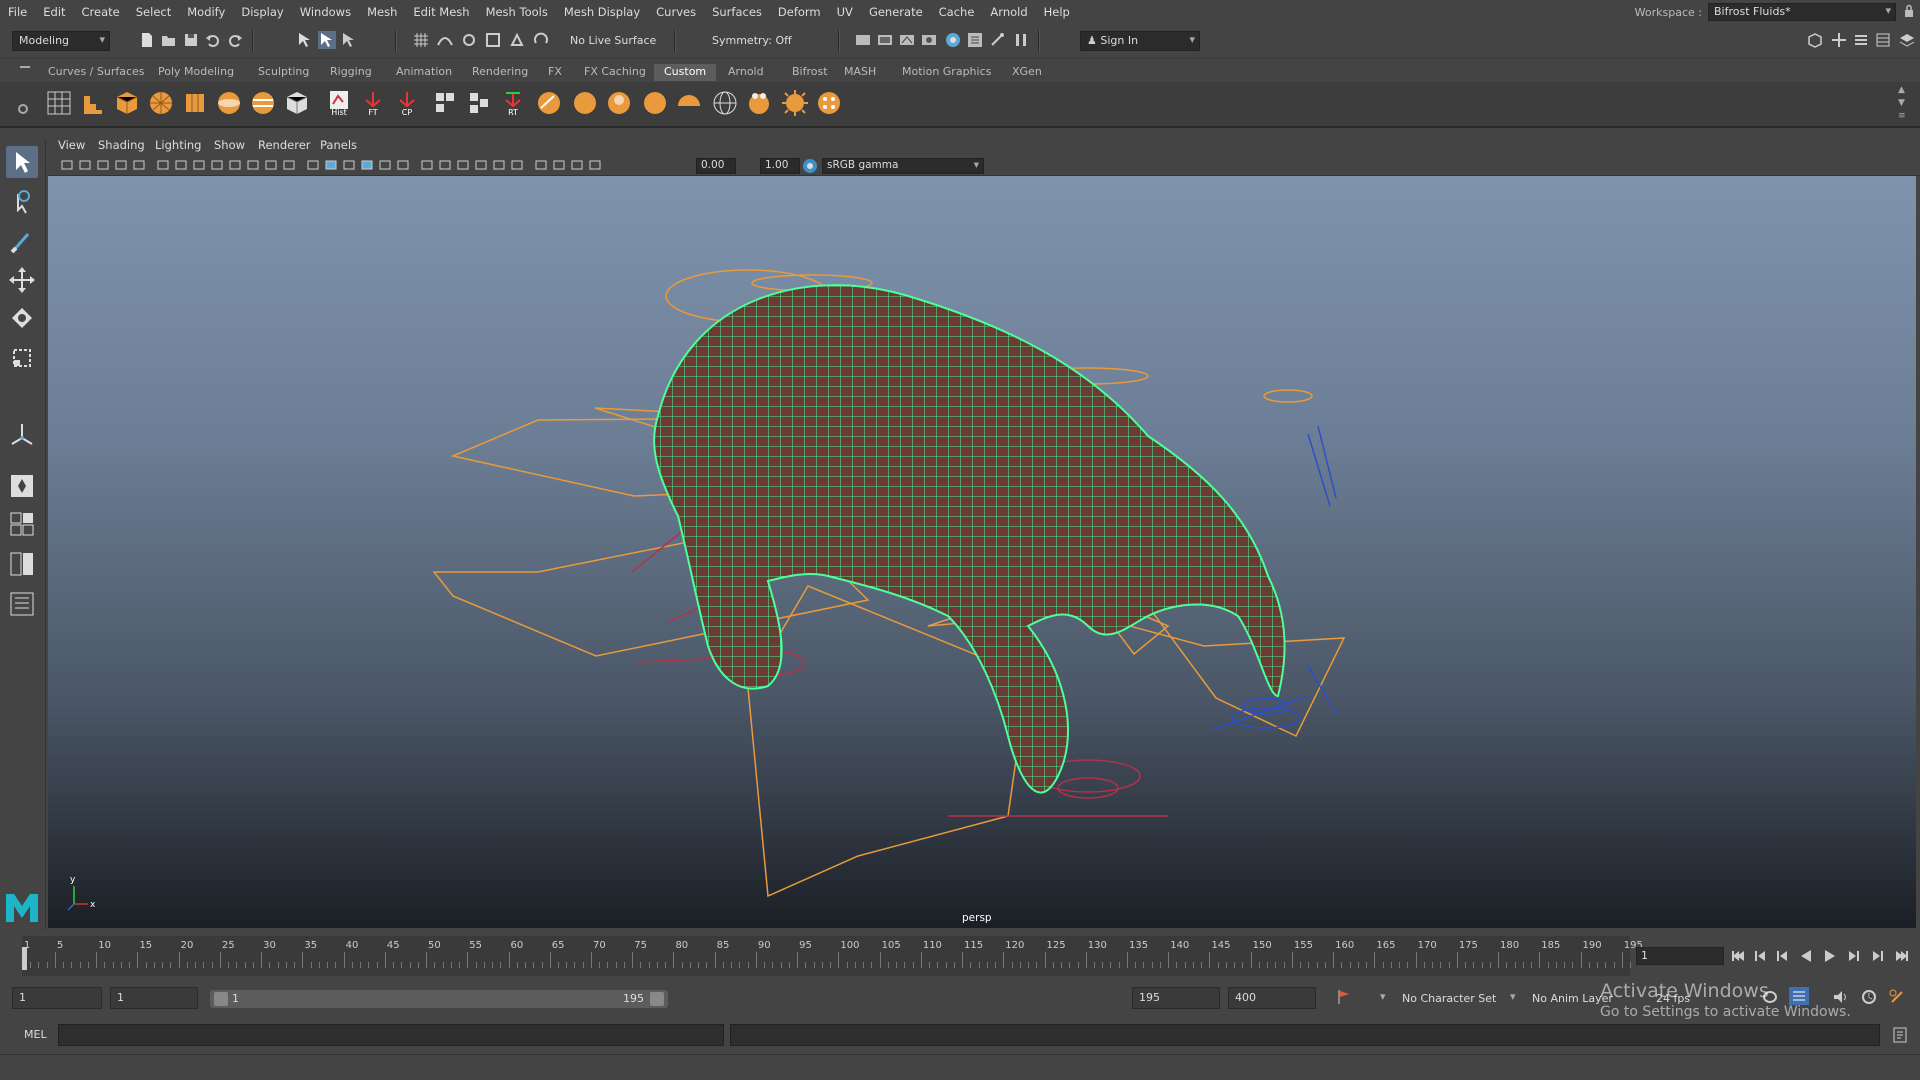 This screenshot has width=1920, height=1080. I want to click on panel-menu-panels: Panels, so click(338, 145).